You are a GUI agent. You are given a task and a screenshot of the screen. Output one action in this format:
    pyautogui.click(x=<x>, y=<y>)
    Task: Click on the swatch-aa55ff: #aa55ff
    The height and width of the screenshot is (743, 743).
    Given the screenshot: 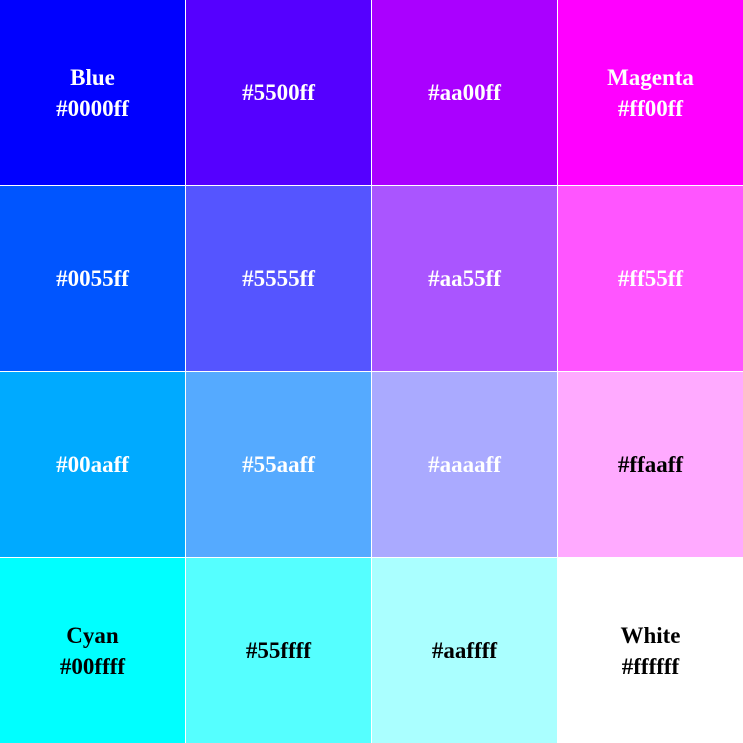 What is the action you would take?
    pyautogui.click(x=464, y=278)
    